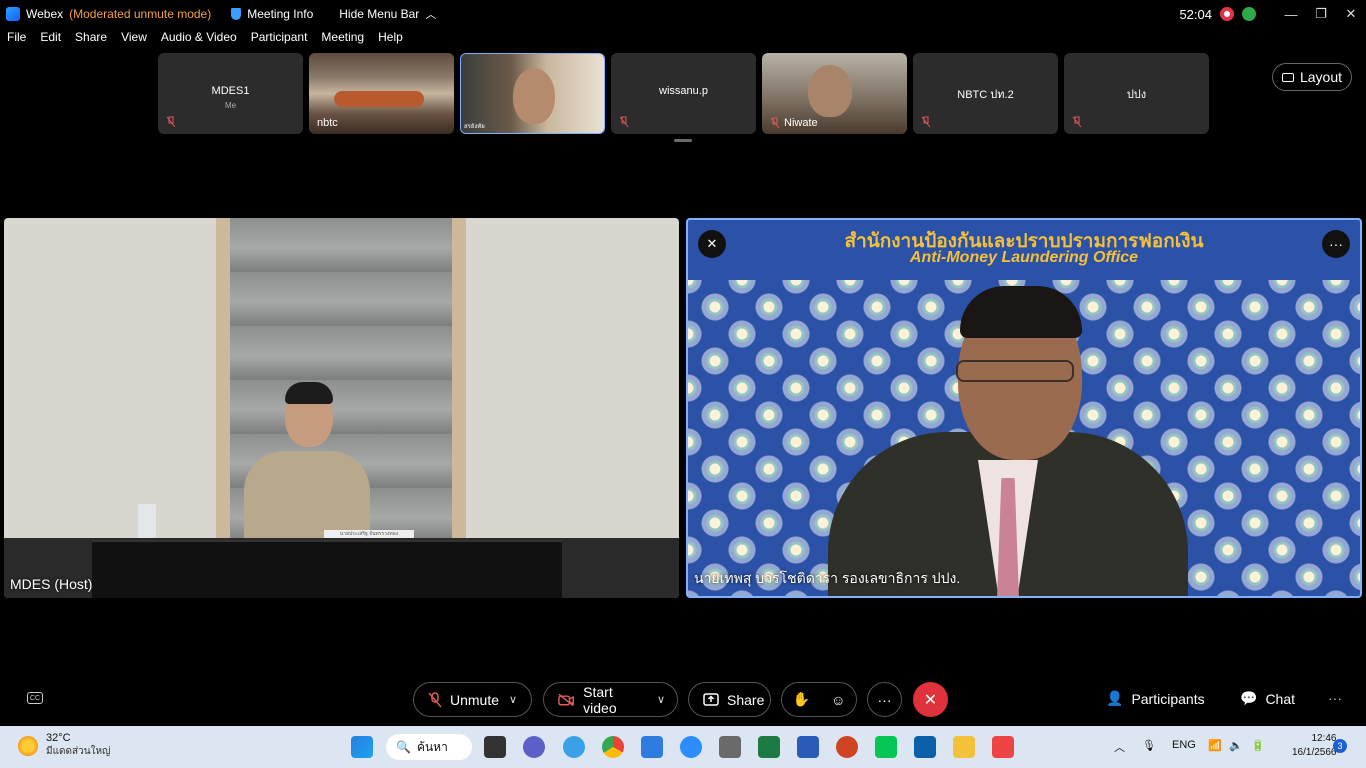 The image size is (1366, 768). I want to click on powerpoint-icon, so click(847, 747).